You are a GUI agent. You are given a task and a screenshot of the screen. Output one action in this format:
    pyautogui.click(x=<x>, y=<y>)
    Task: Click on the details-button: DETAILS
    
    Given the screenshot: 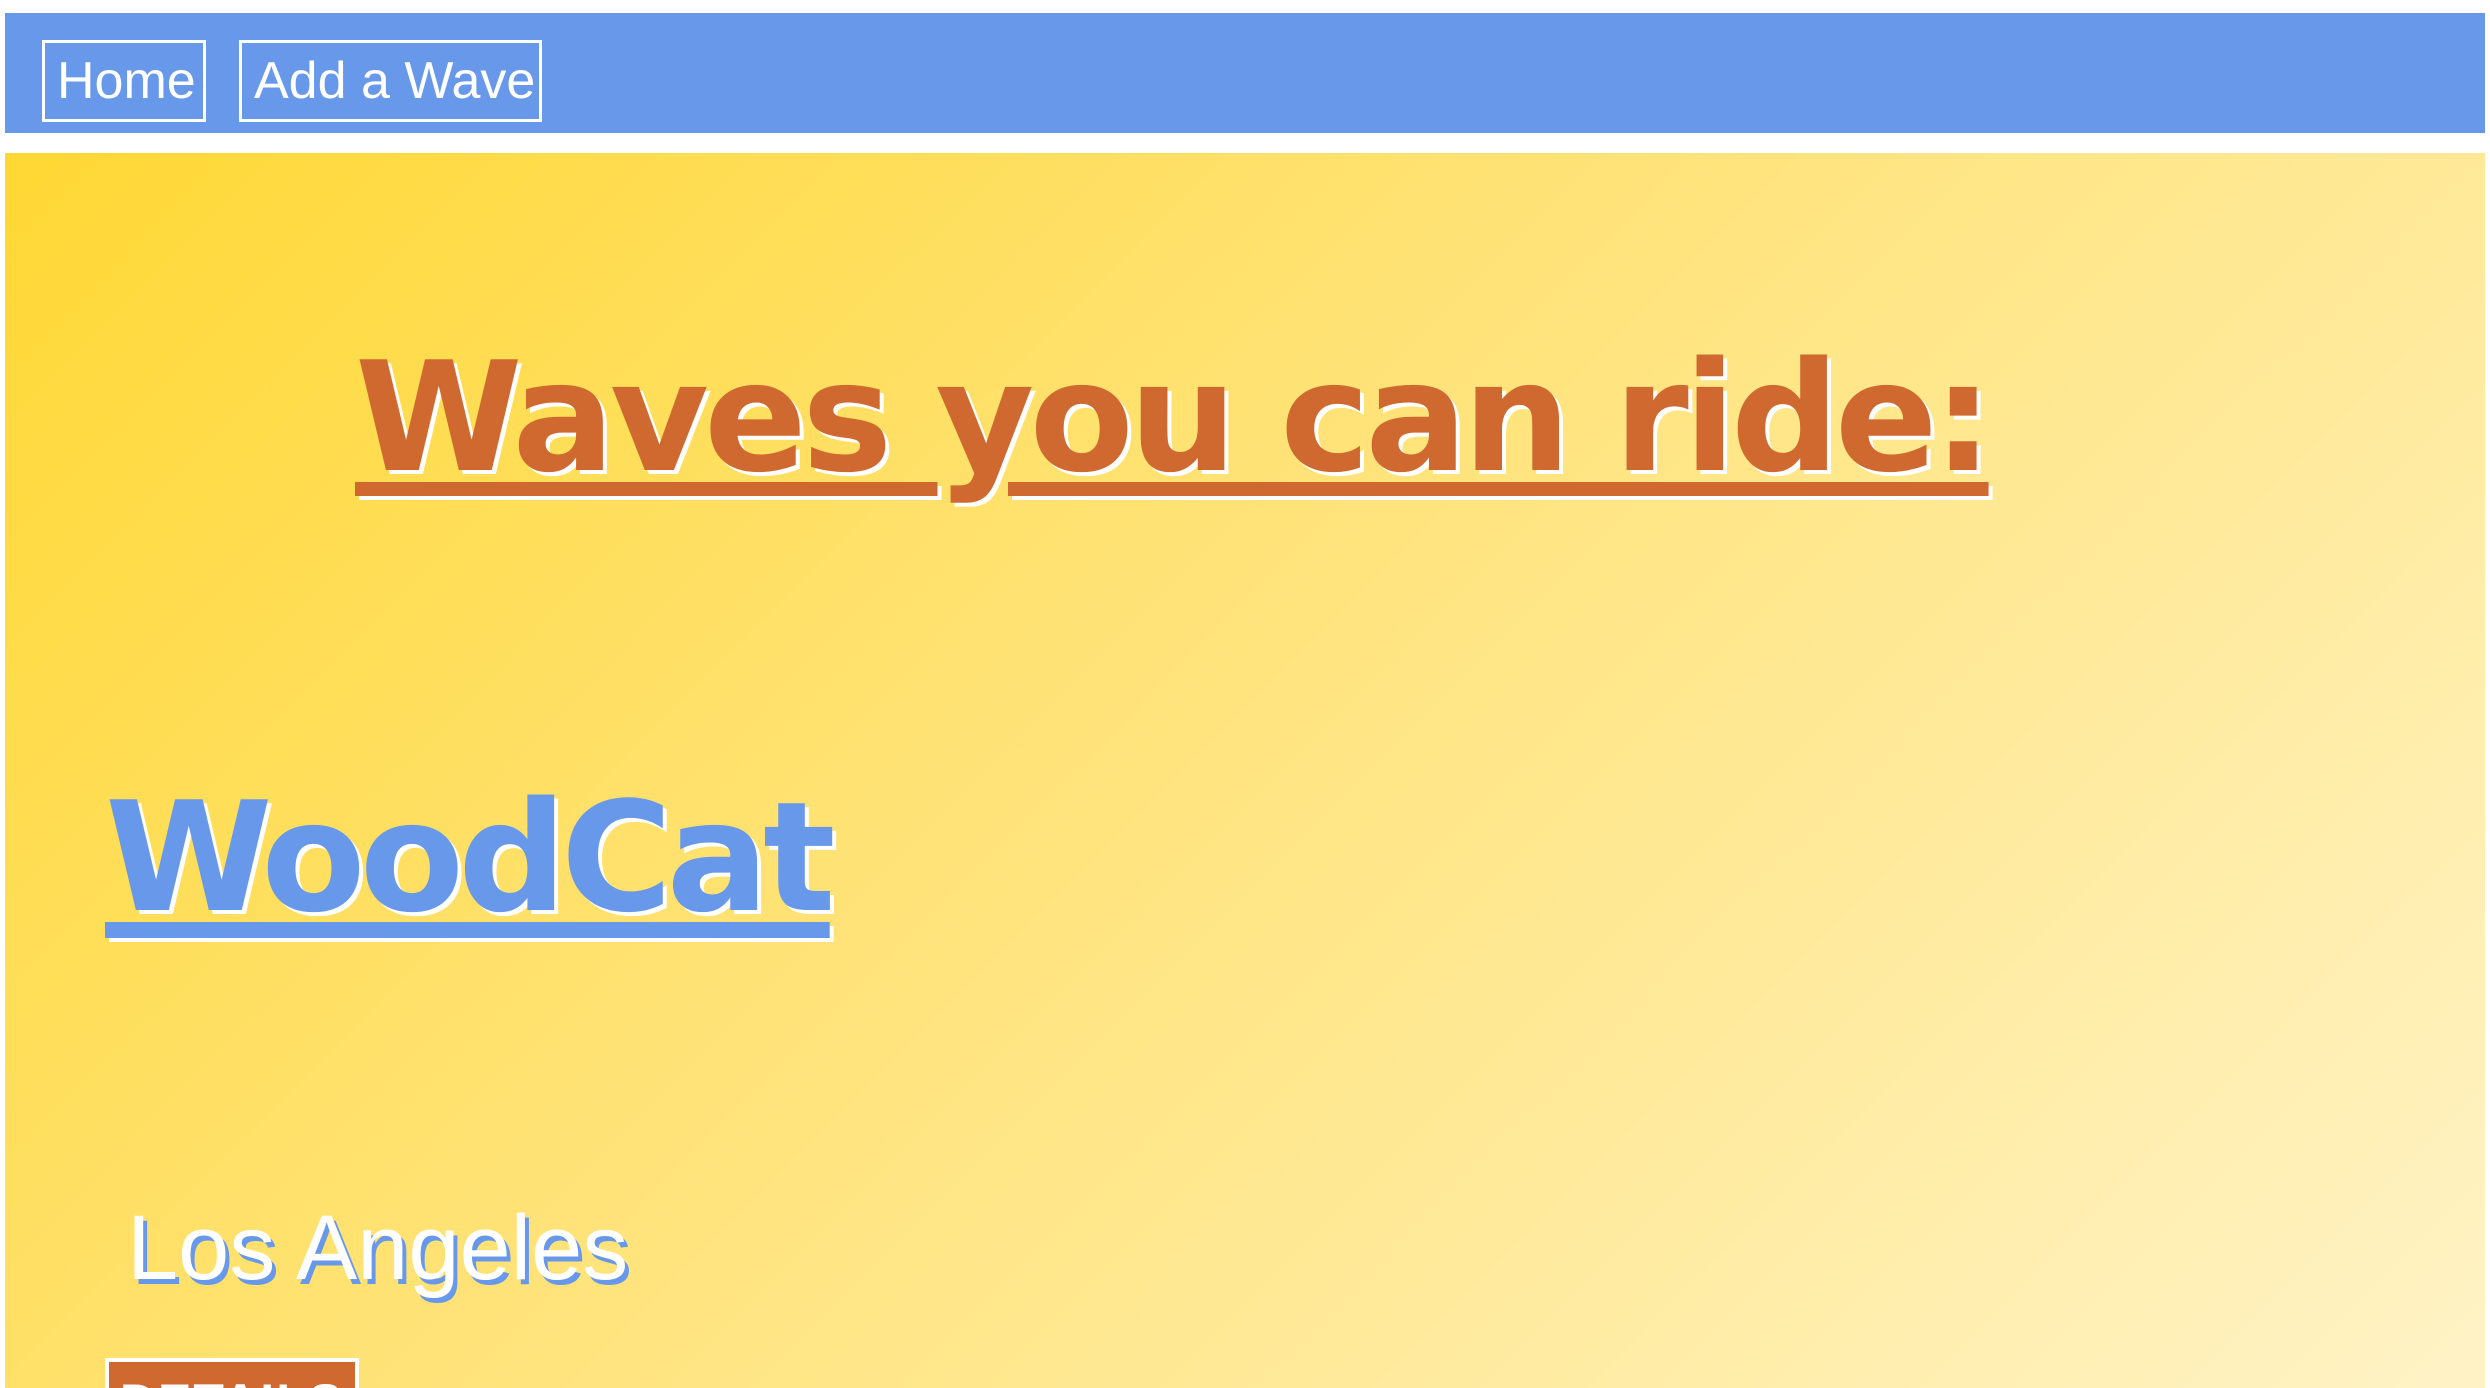 What is the action you would take?
    pyautogui.click(x=232, y=1373)
    